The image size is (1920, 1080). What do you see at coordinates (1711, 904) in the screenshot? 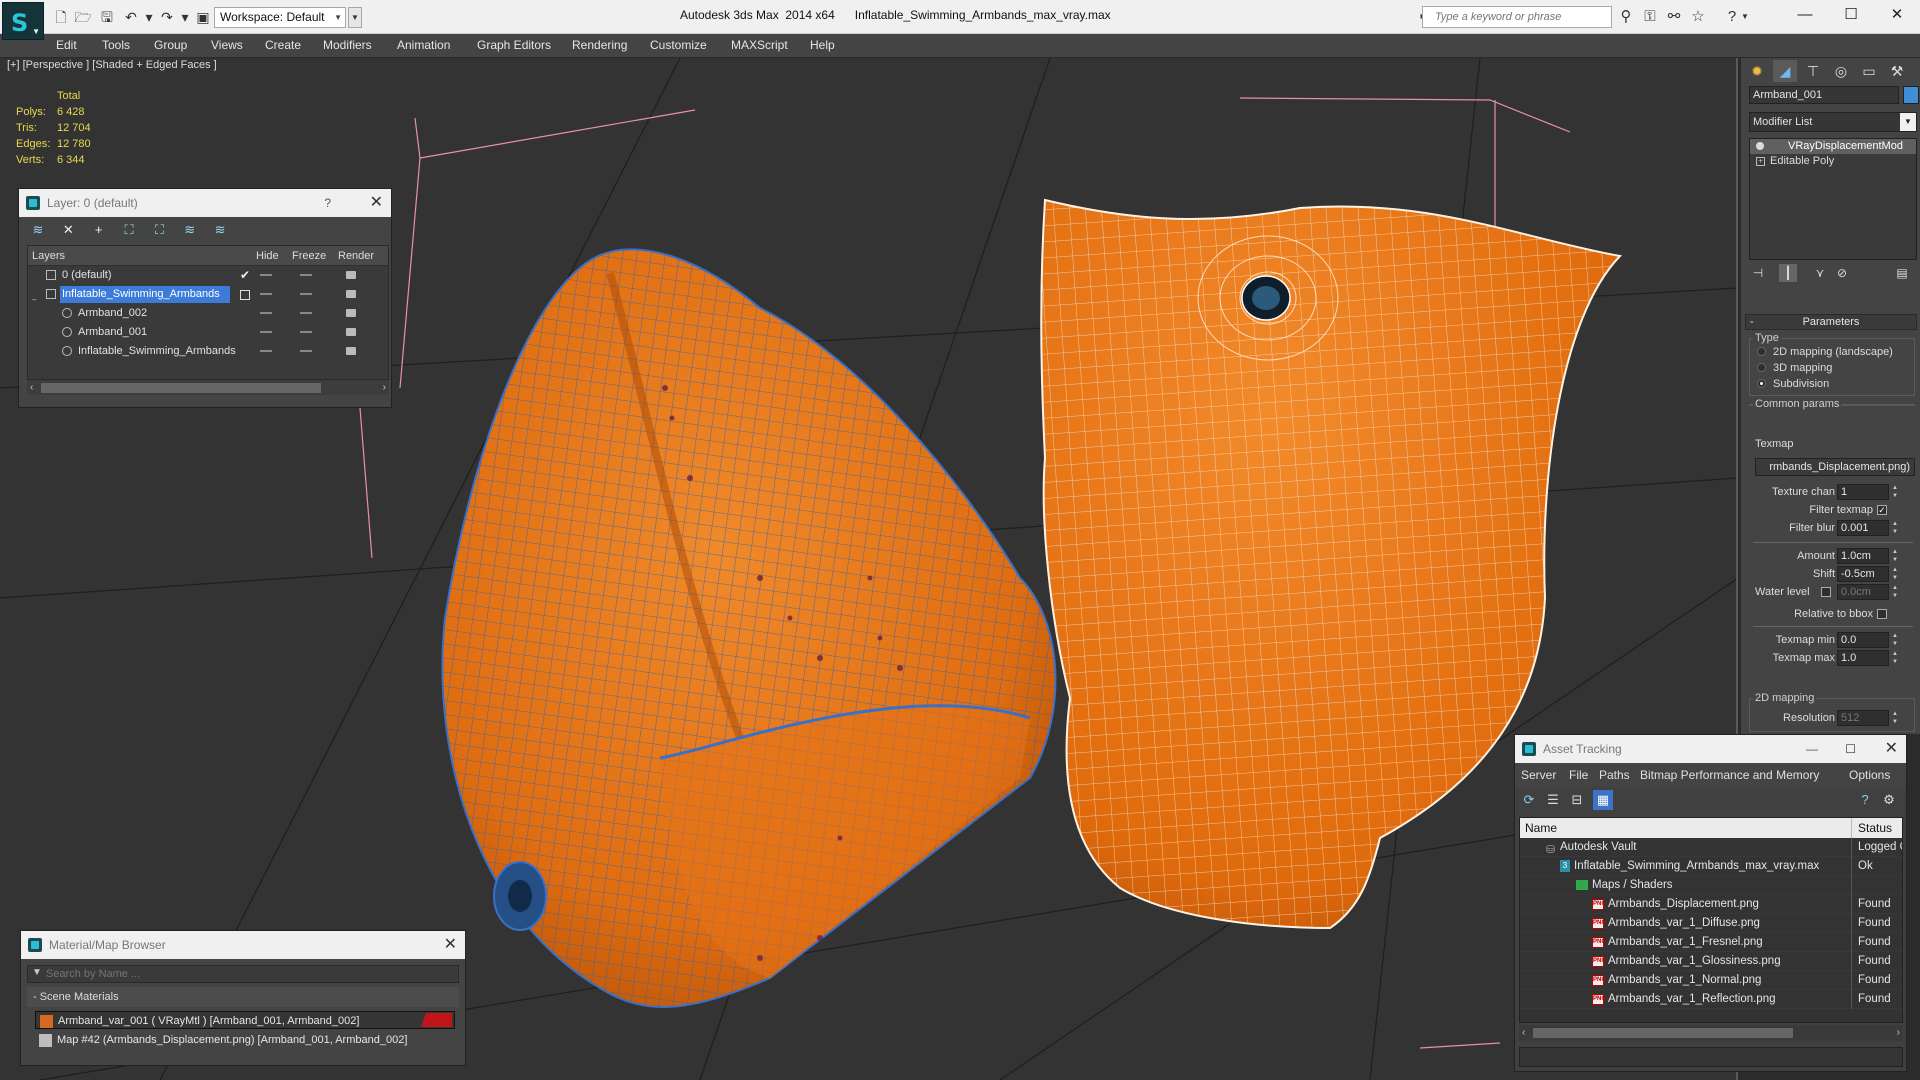
I see `asset-row: PNG Armbands_Displacement.png Found` at bounding box center [1711, 904].